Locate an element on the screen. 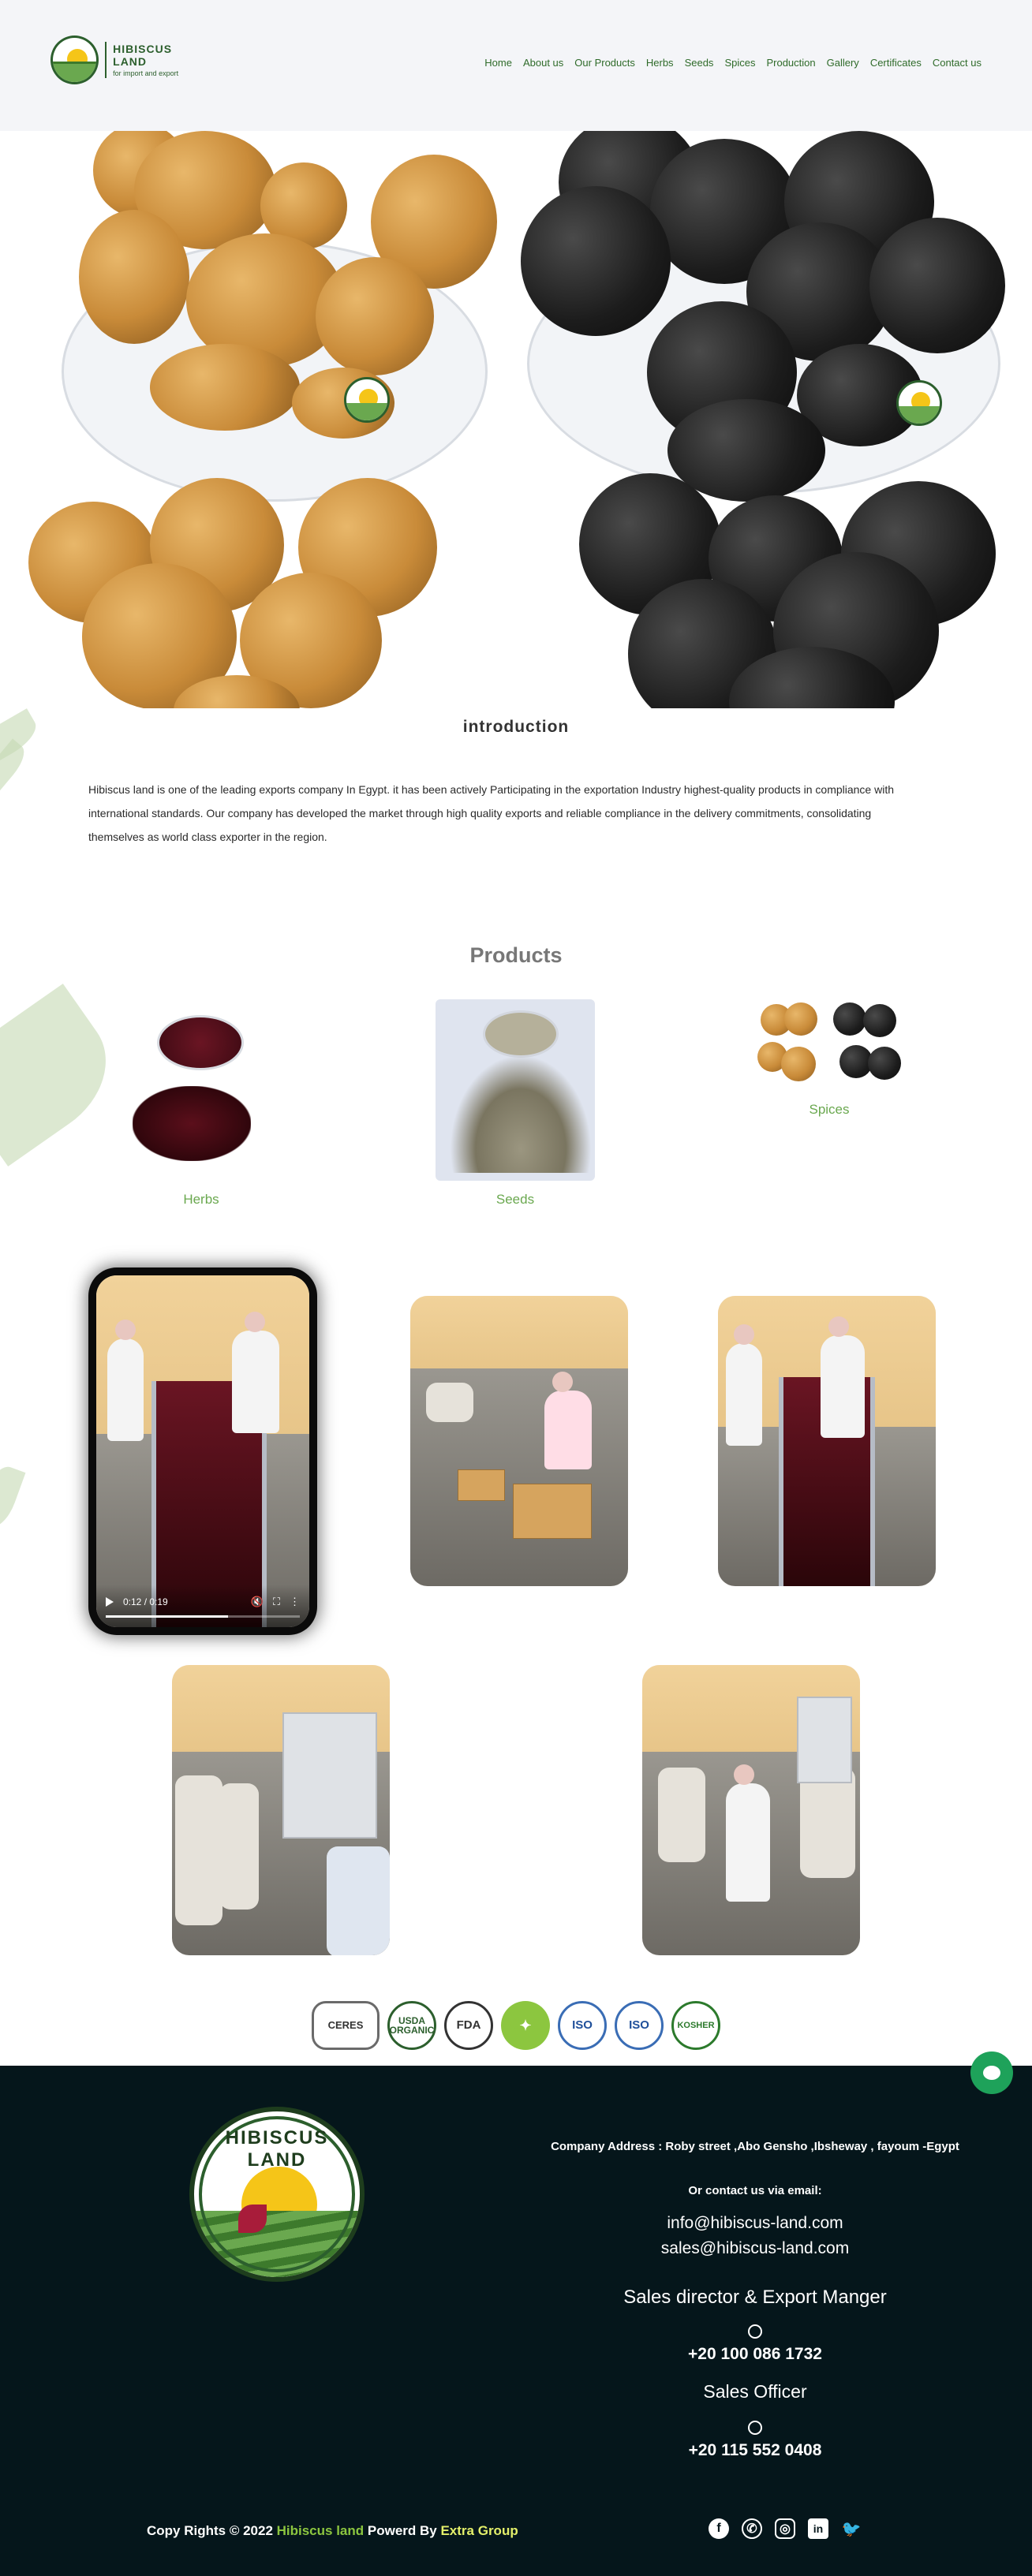 This screenshot has width=1032, height=2576. sales-director-title: Sales director & Export Manger is located at coordinates (755, 2297).